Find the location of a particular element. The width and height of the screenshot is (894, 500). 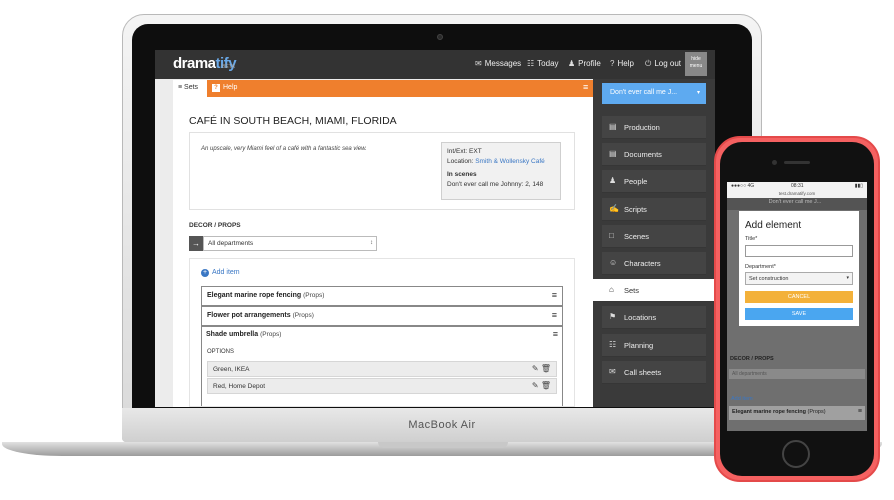

sidebar-item-planning: ☷ Planning is located at coordinates (654, 345).